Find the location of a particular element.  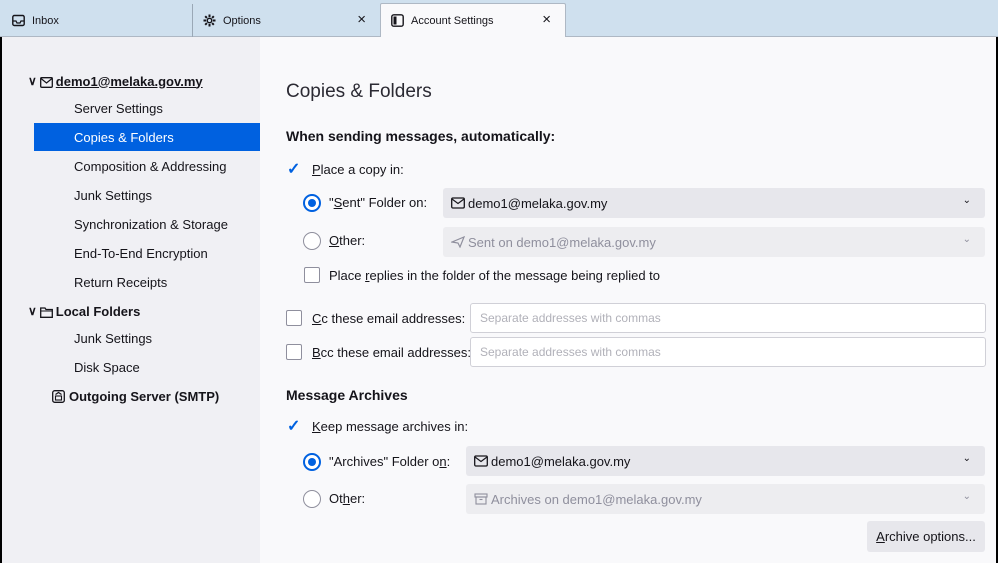

account-row: ∨ demo1@melaka.gov.my is located at coordinates (115, 81).